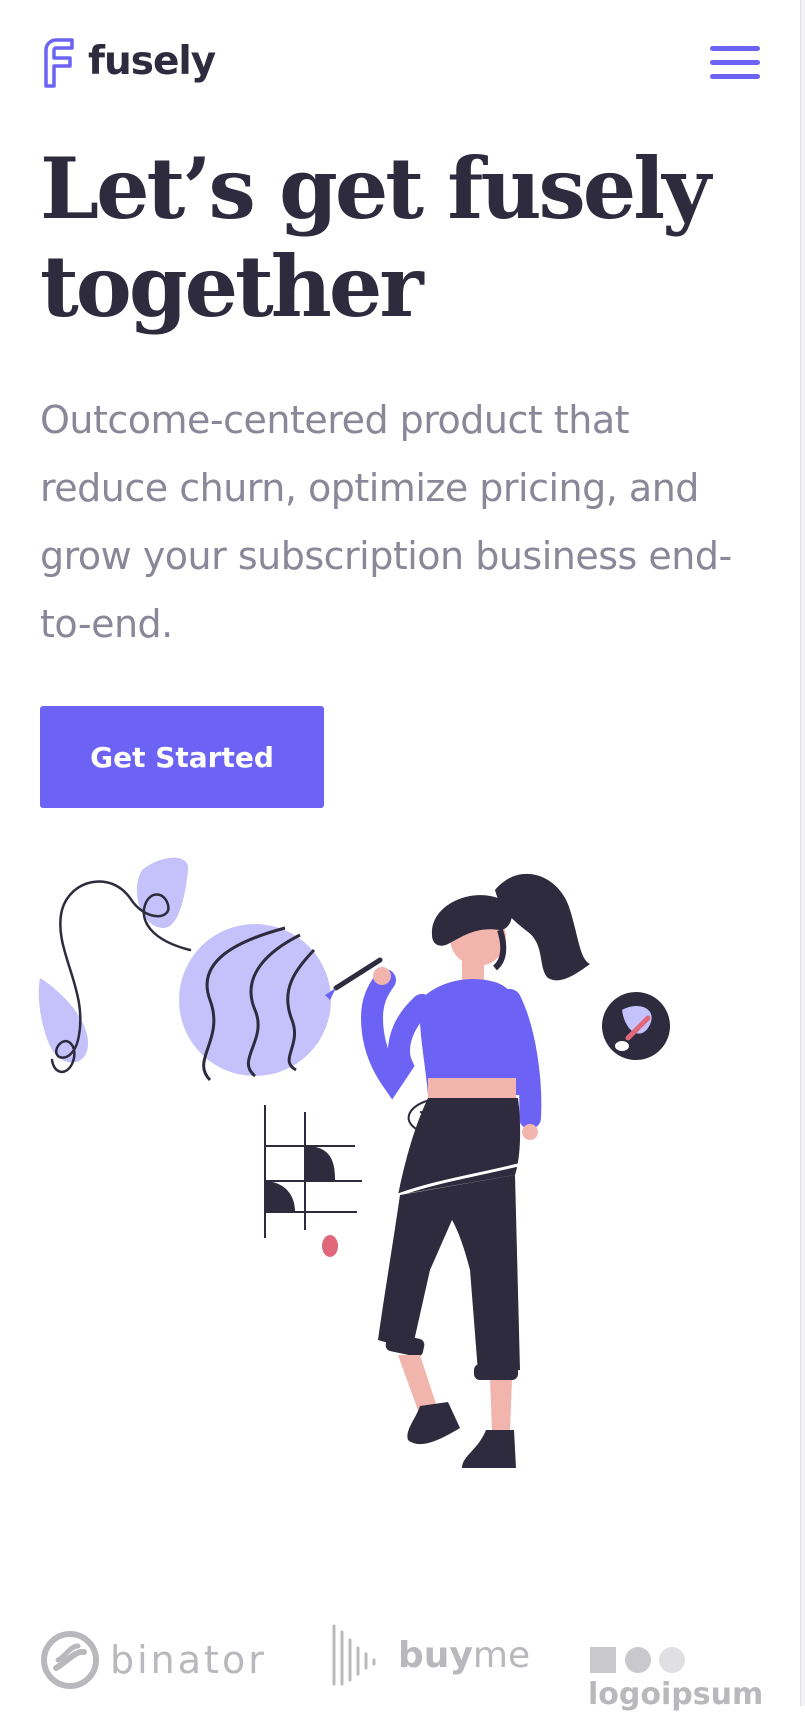  Describe the element at coordinates (70, 1660) in the screenshot. I see `binator-logo-icon` at that location.